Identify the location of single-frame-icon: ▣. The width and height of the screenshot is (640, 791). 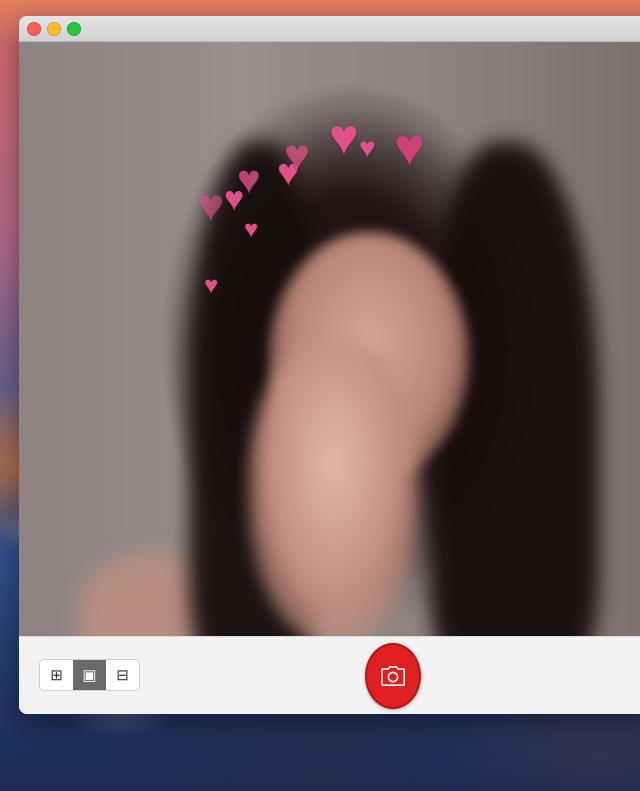
(89, 675).